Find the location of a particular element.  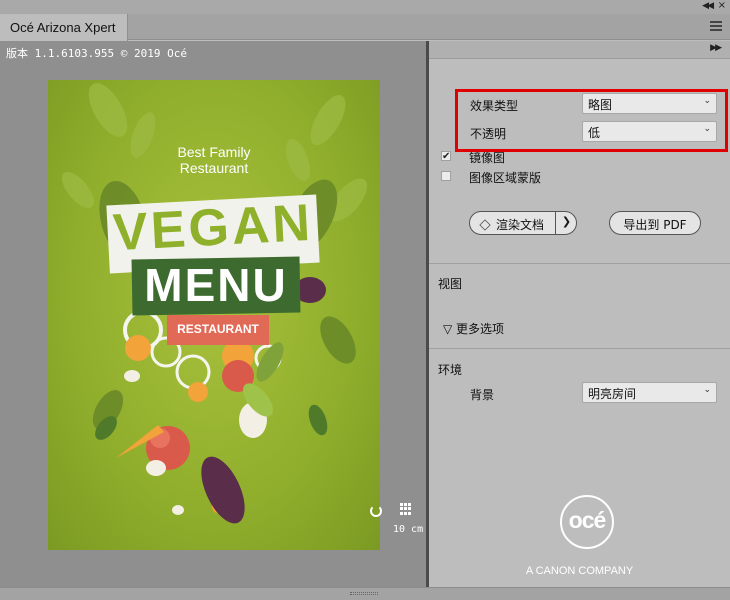

effect-type-select: 略图 ⌄ is located at coordinates (649, 103).